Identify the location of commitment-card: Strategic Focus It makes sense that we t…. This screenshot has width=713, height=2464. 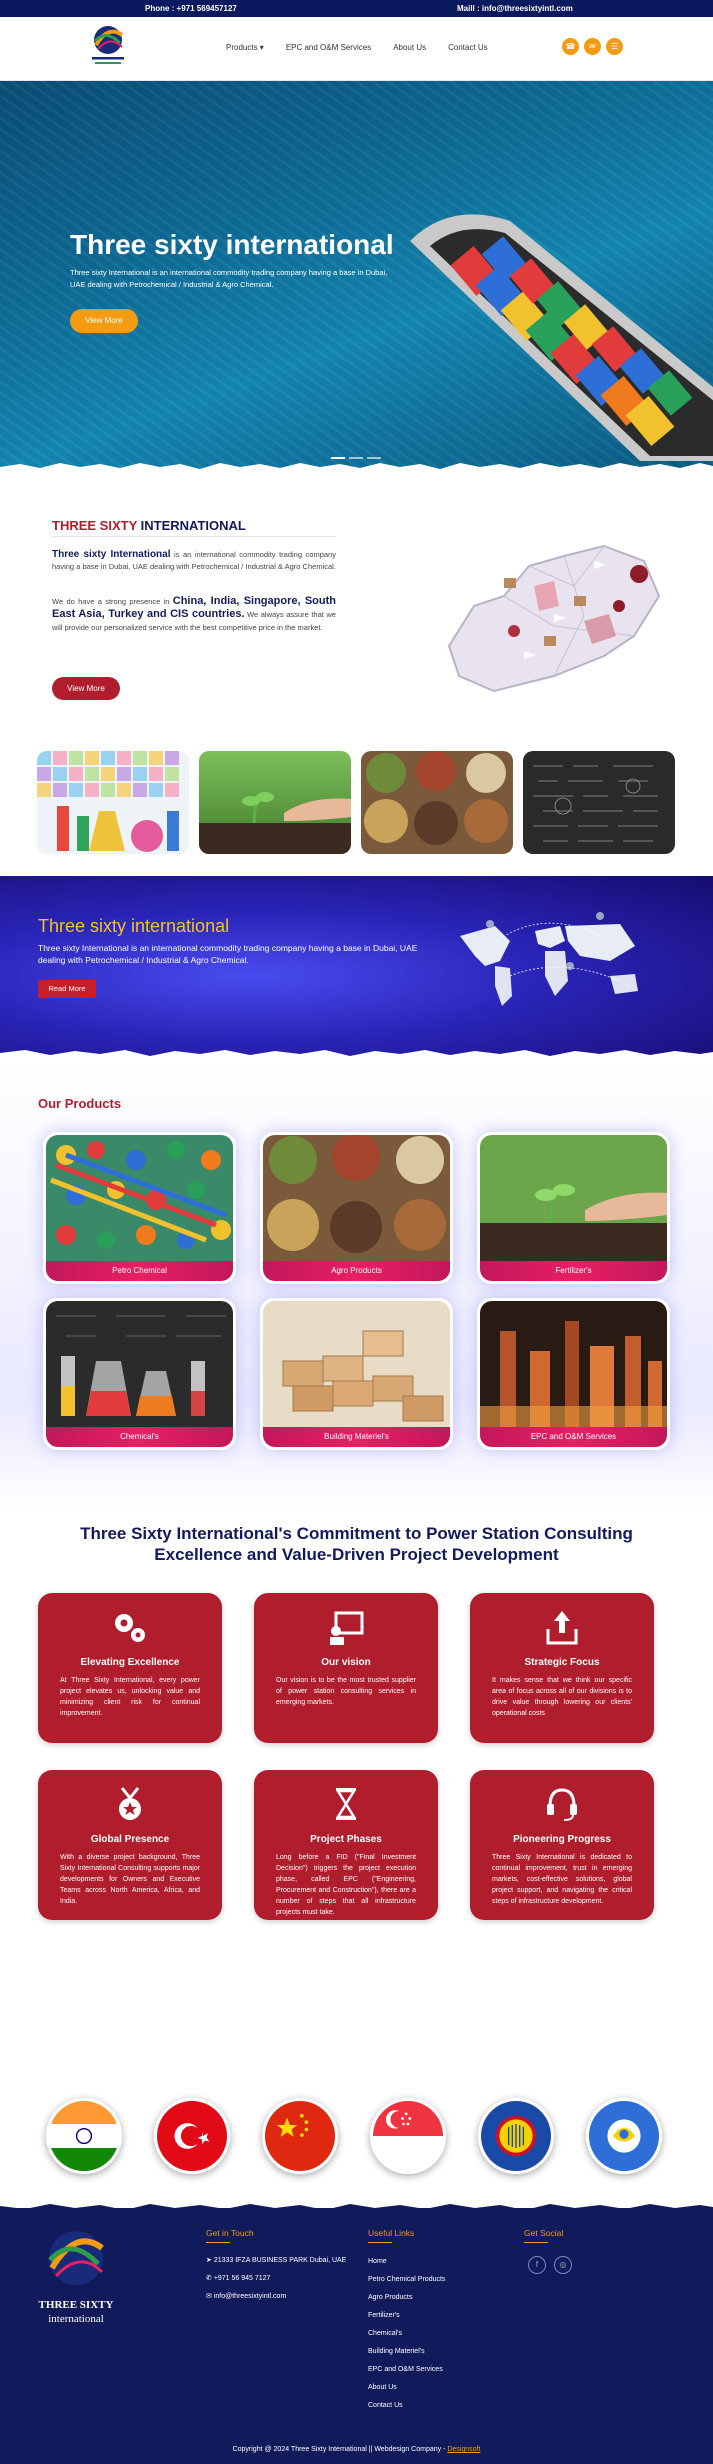
(562, 1668).